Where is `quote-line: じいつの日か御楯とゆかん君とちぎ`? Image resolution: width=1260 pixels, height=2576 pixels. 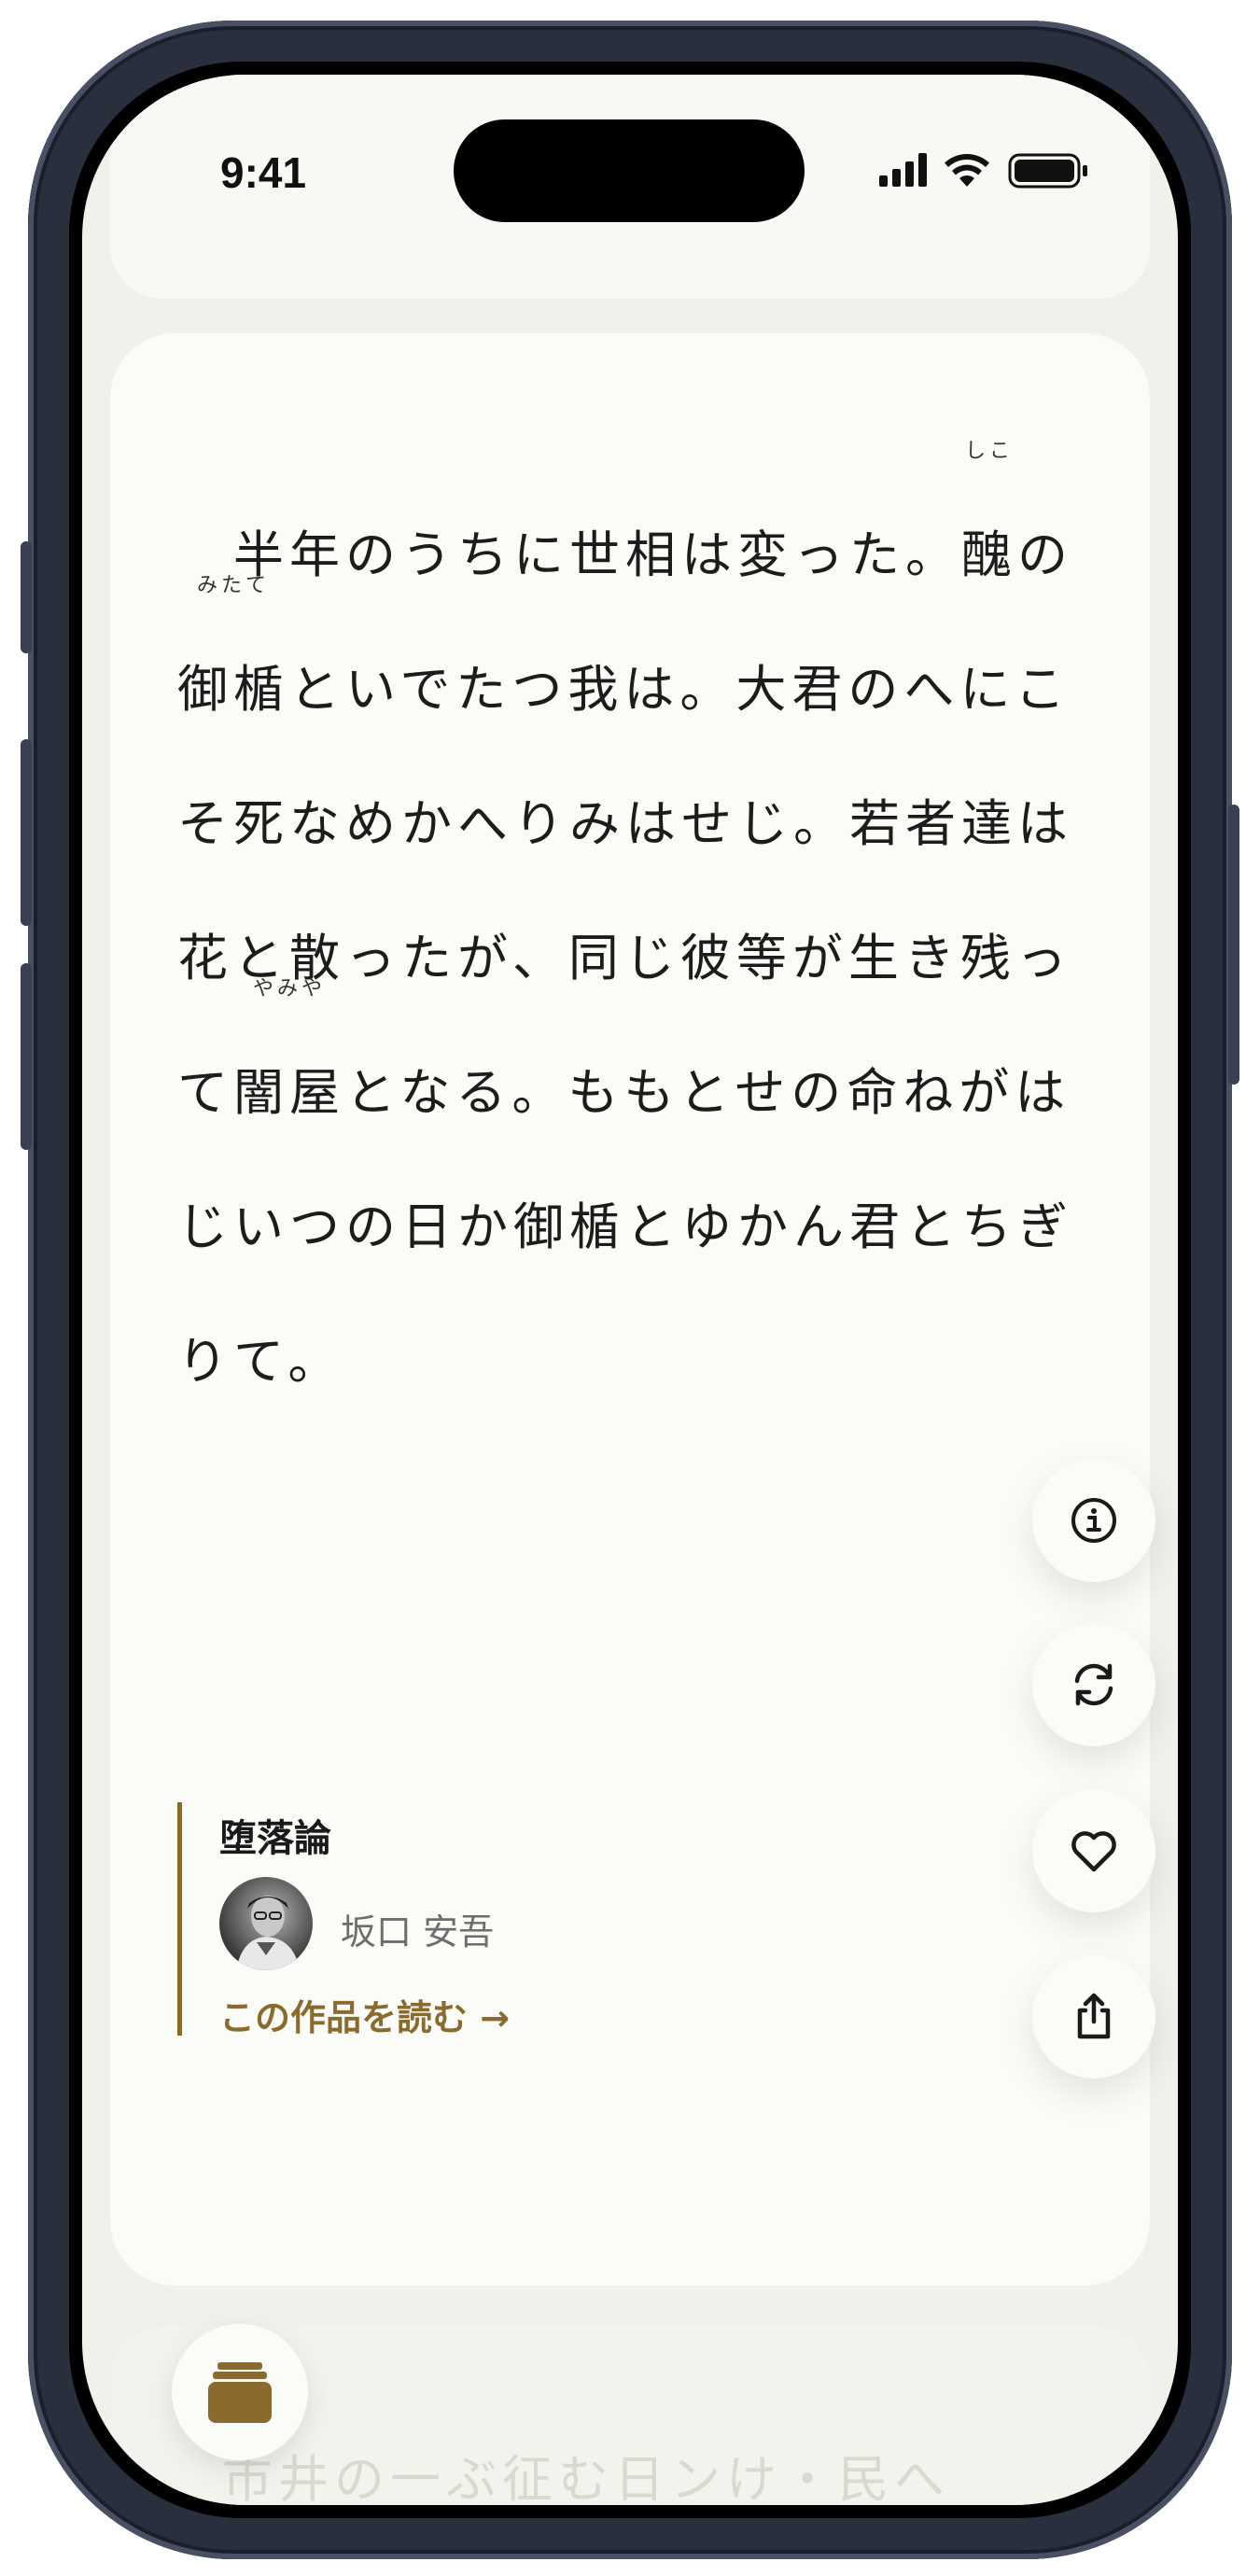
quote-line: じいつの日か御楯とゆかん君とちぎ is located at coordinates (625, 1226).